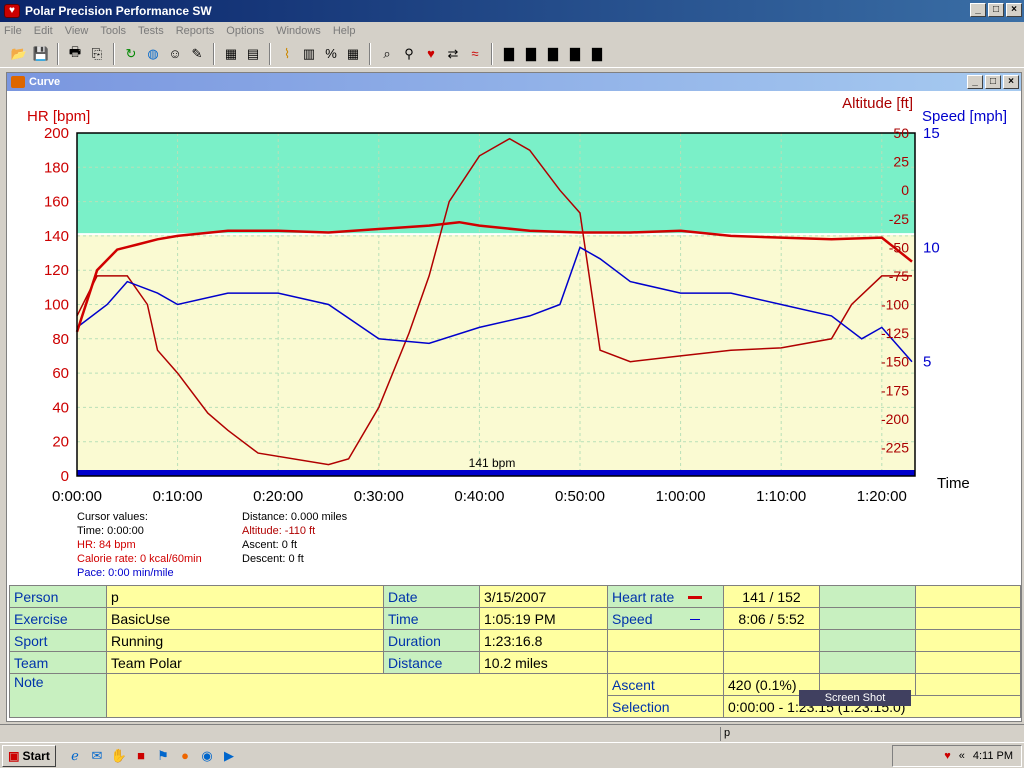 This screenshot has width=1024, height=768. Describe the element at coordinates (197, 54) in the screenshot. I see `tool-icon: ✎` at that location.